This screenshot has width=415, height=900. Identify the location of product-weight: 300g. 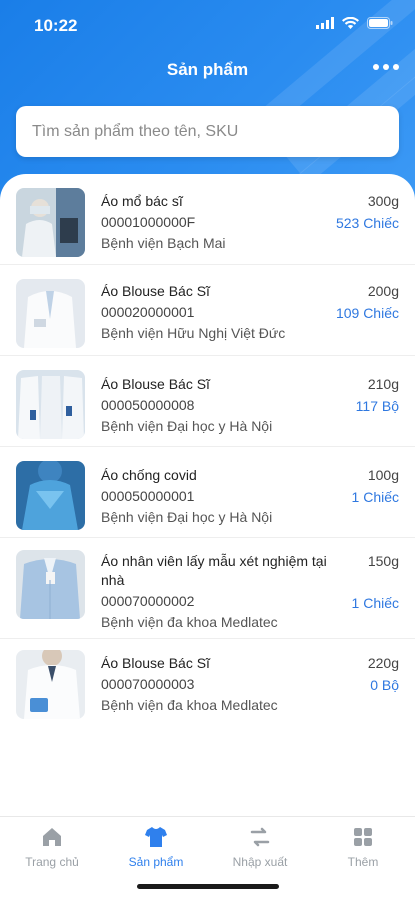
(383, 201).